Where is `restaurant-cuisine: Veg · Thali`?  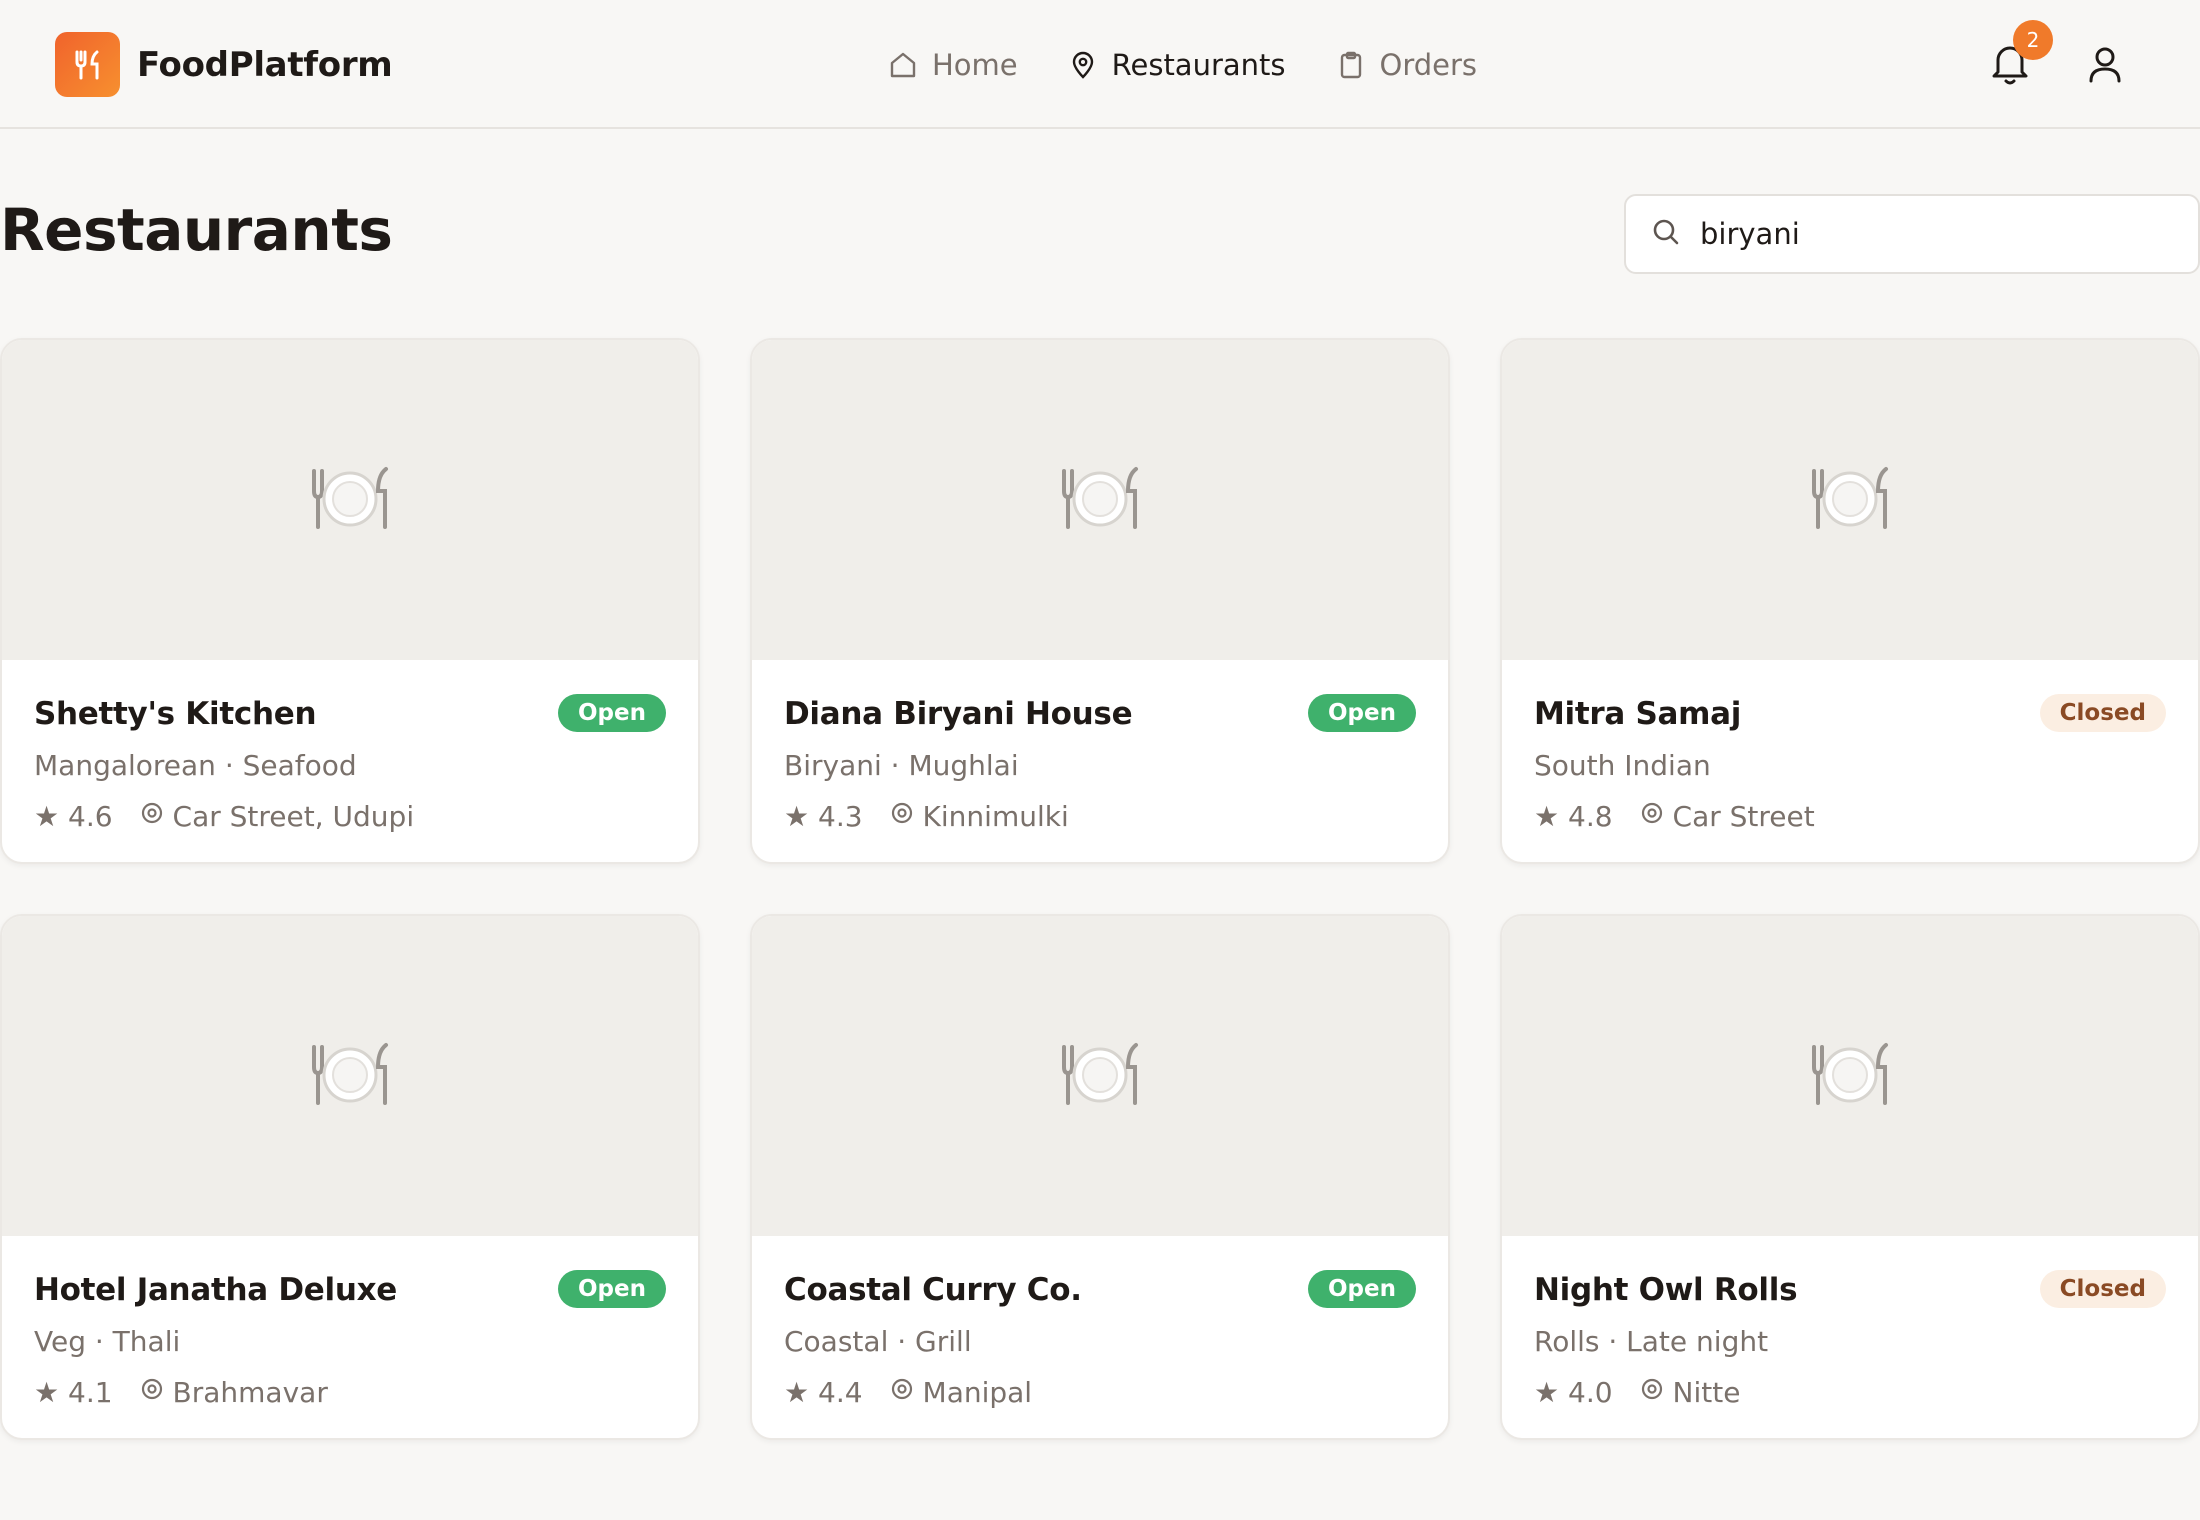
restaurant-cuisine: Veg · Thali is located at coordinates (107, 1341).